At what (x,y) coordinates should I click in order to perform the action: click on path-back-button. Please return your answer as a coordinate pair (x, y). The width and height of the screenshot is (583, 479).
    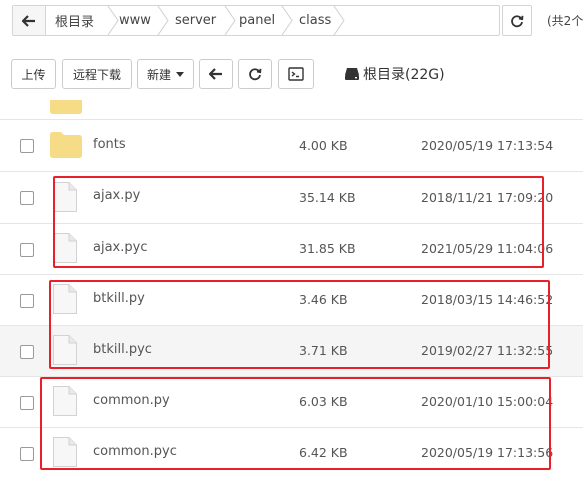
    Looking at the image, I should click on (29, 20).